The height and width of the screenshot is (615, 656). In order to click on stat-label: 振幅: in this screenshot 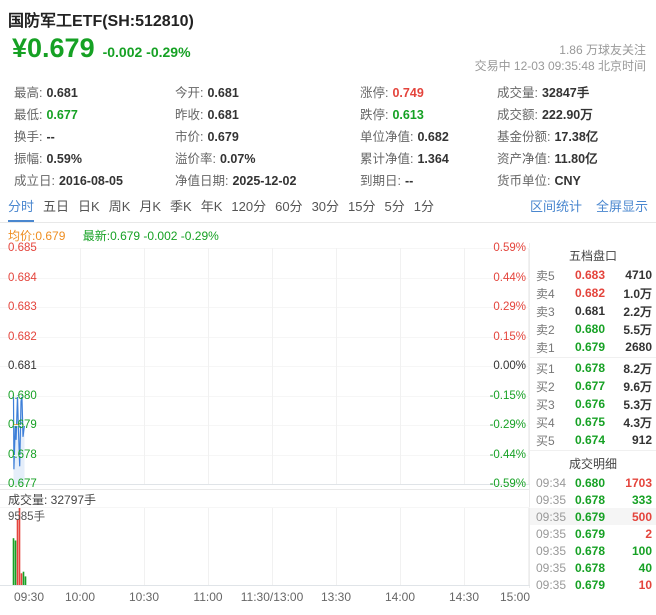, I will do `click(28, 159)`.